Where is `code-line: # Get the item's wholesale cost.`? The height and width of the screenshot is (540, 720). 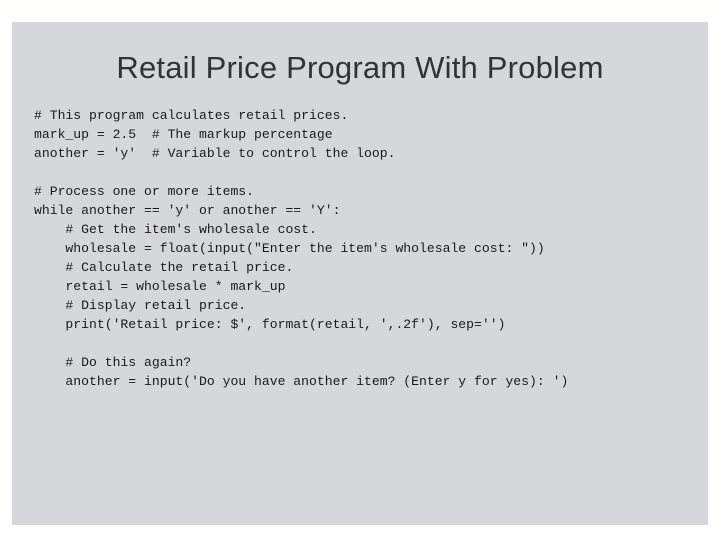 code-line: # Get the item's wholesale cost. is located at coordinates (175, 229).